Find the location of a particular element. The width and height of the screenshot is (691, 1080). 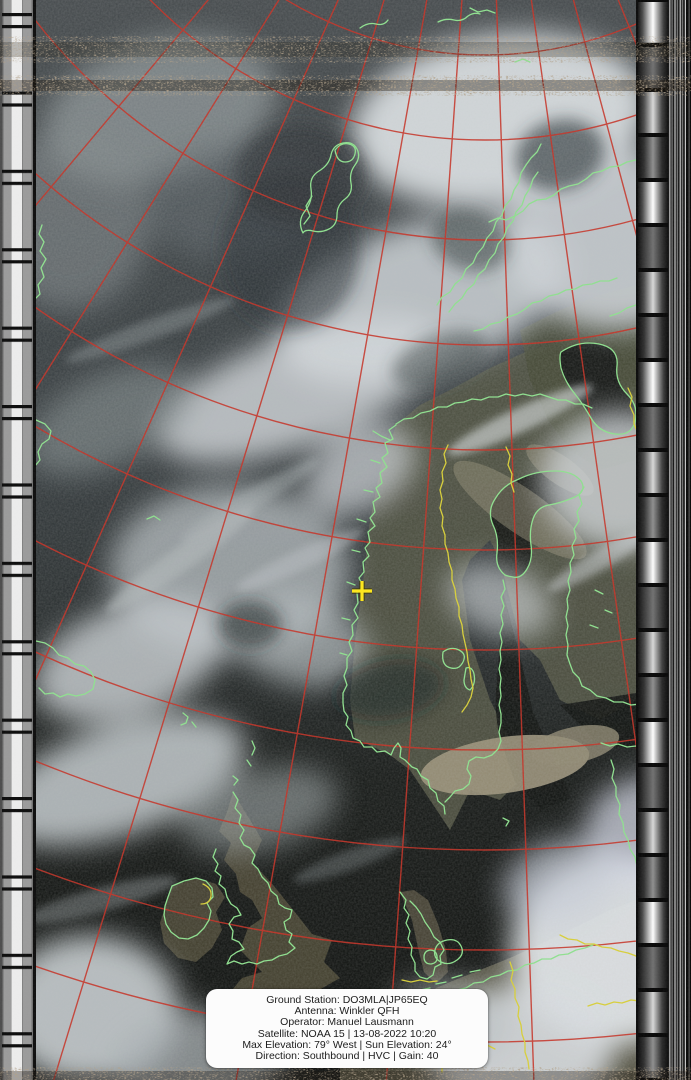

info-operator: Operator: Manuel Lausmann is located at coordinates (347, 1022).